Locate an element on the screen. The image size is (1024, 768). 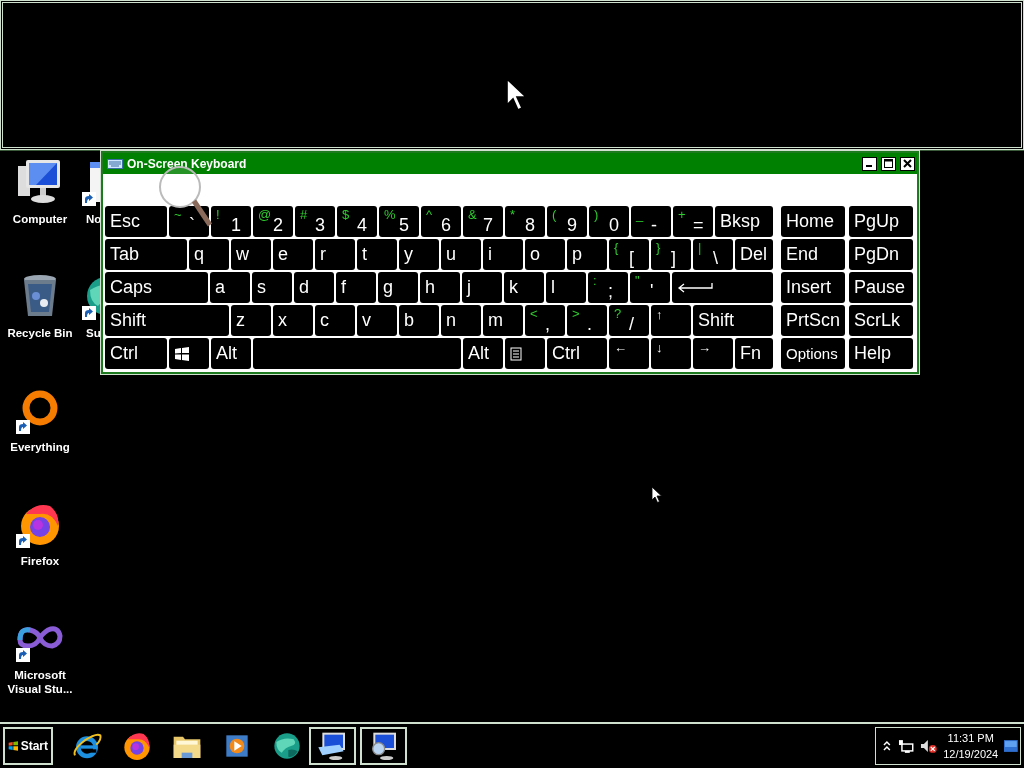
keyboard-key: ~ ` is located at coordinates (189, 221).